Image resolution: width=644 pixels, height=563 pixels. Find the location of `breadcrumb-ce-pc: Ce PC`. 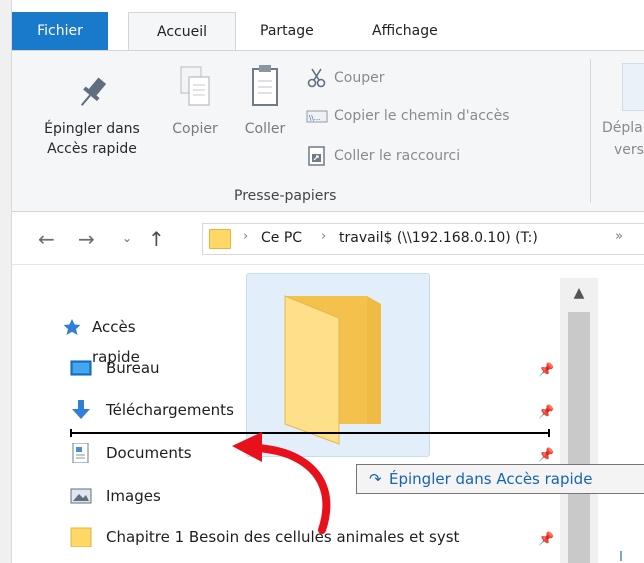

breadcrumb-ce-pc: Ce PC is located at coordinates (281, 238).